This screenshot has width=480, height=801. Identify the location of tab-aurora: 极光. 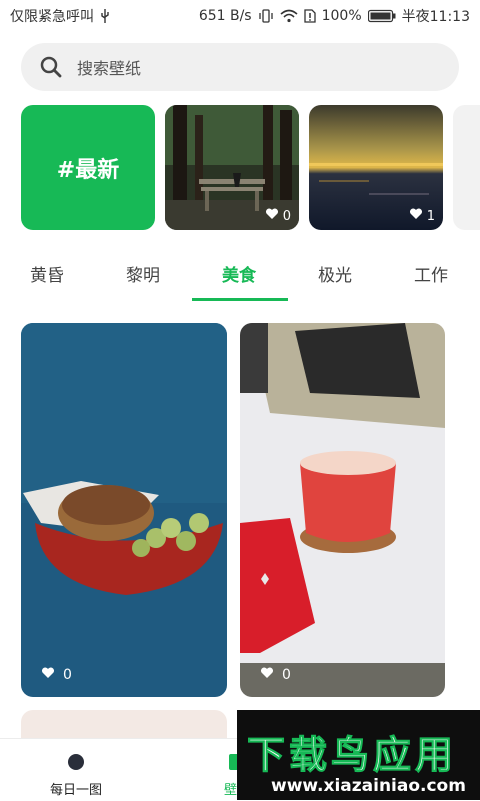
(335, 273).